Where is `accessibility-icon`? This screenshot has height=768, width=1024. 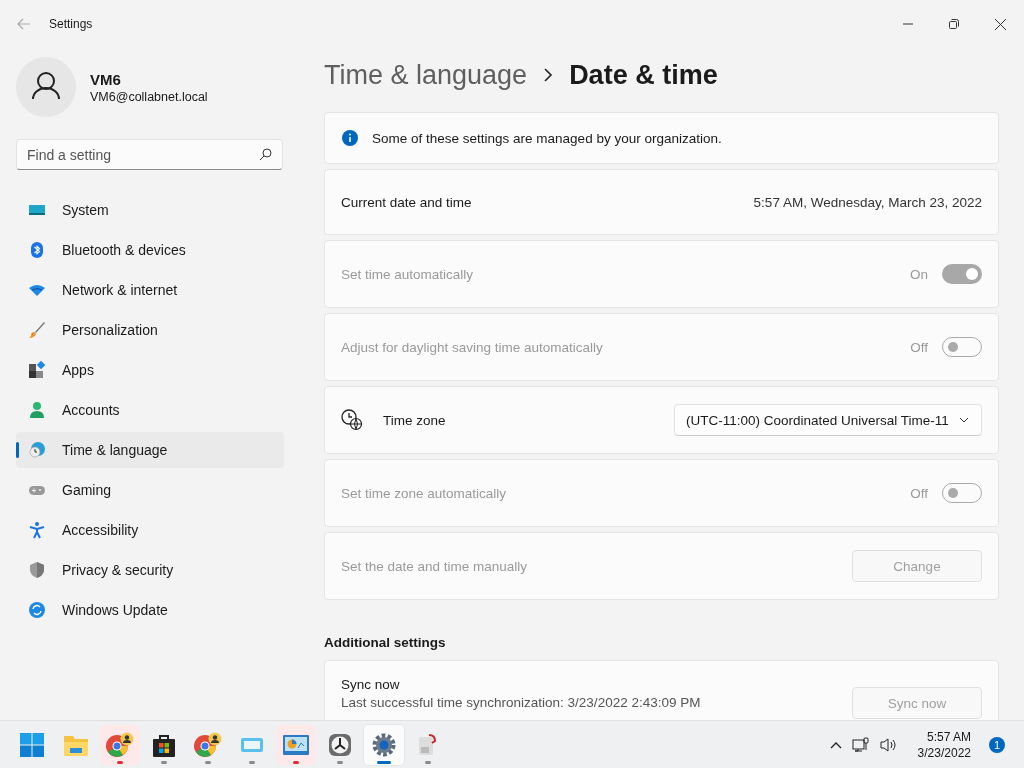 accessibility-icon is located at coordinates (37, 530).